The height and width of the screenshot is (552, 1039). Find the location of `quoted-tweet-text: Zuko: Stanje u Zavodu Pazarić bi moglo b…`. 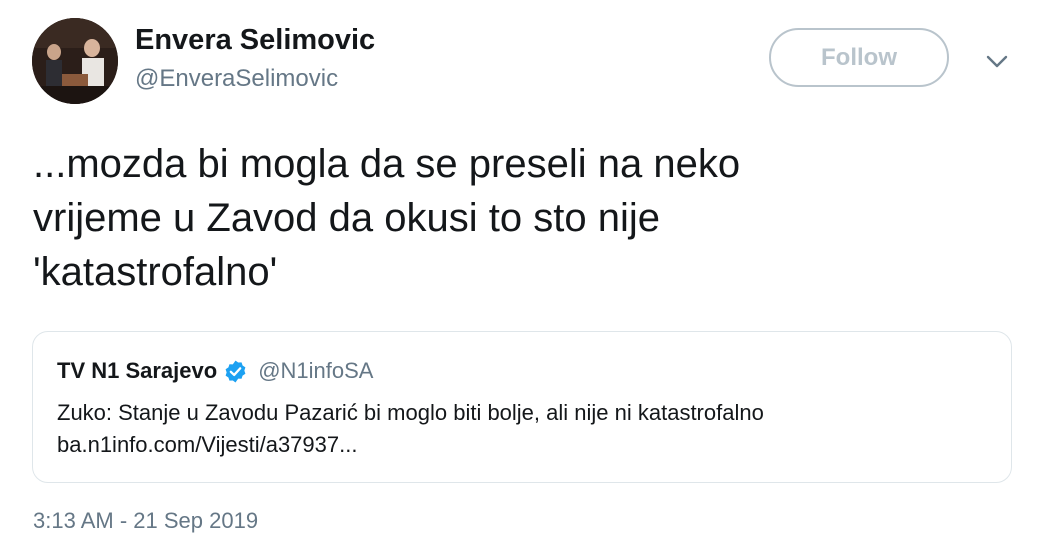

quoted-tweet-text: Zuko: Stanje u Zavodu Pazarić bi moglo b… is located at coordinates (410, 412).